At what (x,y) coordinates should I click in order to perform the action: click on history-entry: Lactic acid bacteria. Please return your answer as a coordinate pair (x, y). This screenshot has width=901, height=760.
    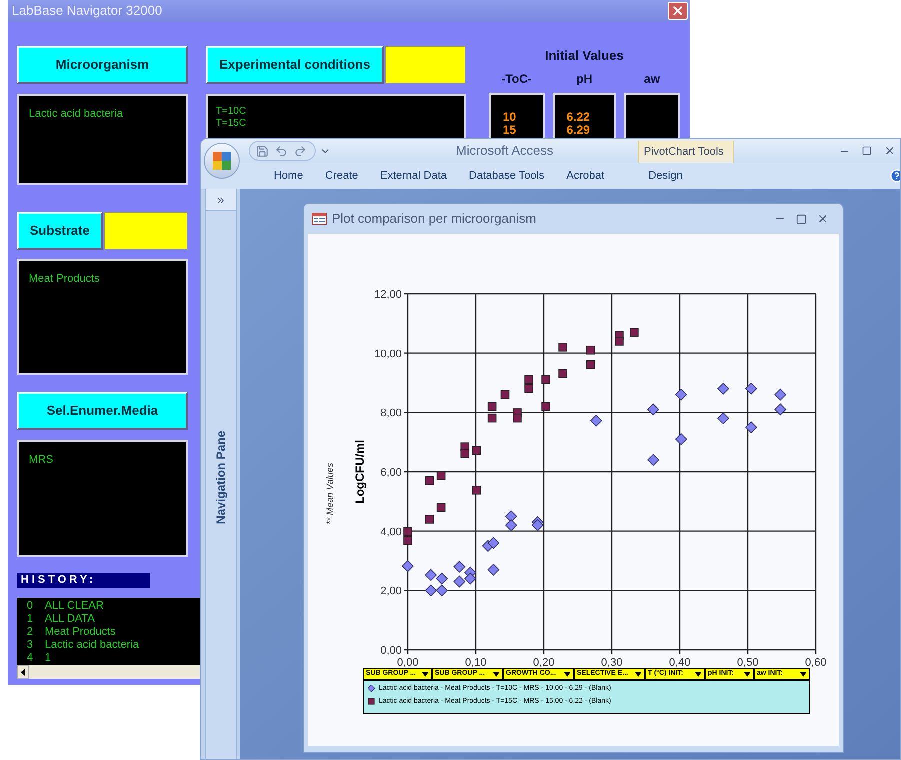
    Looking at the image, I should click on (92, 645).